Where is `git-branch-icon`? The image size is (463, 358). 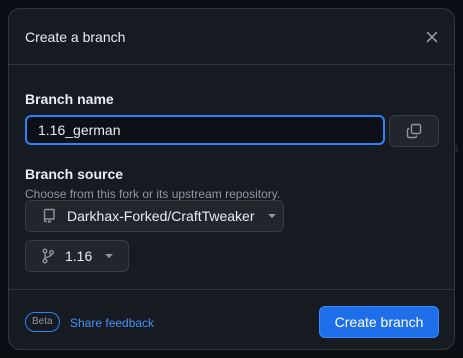 git-branch-icon is located at coordinates (48, 256).